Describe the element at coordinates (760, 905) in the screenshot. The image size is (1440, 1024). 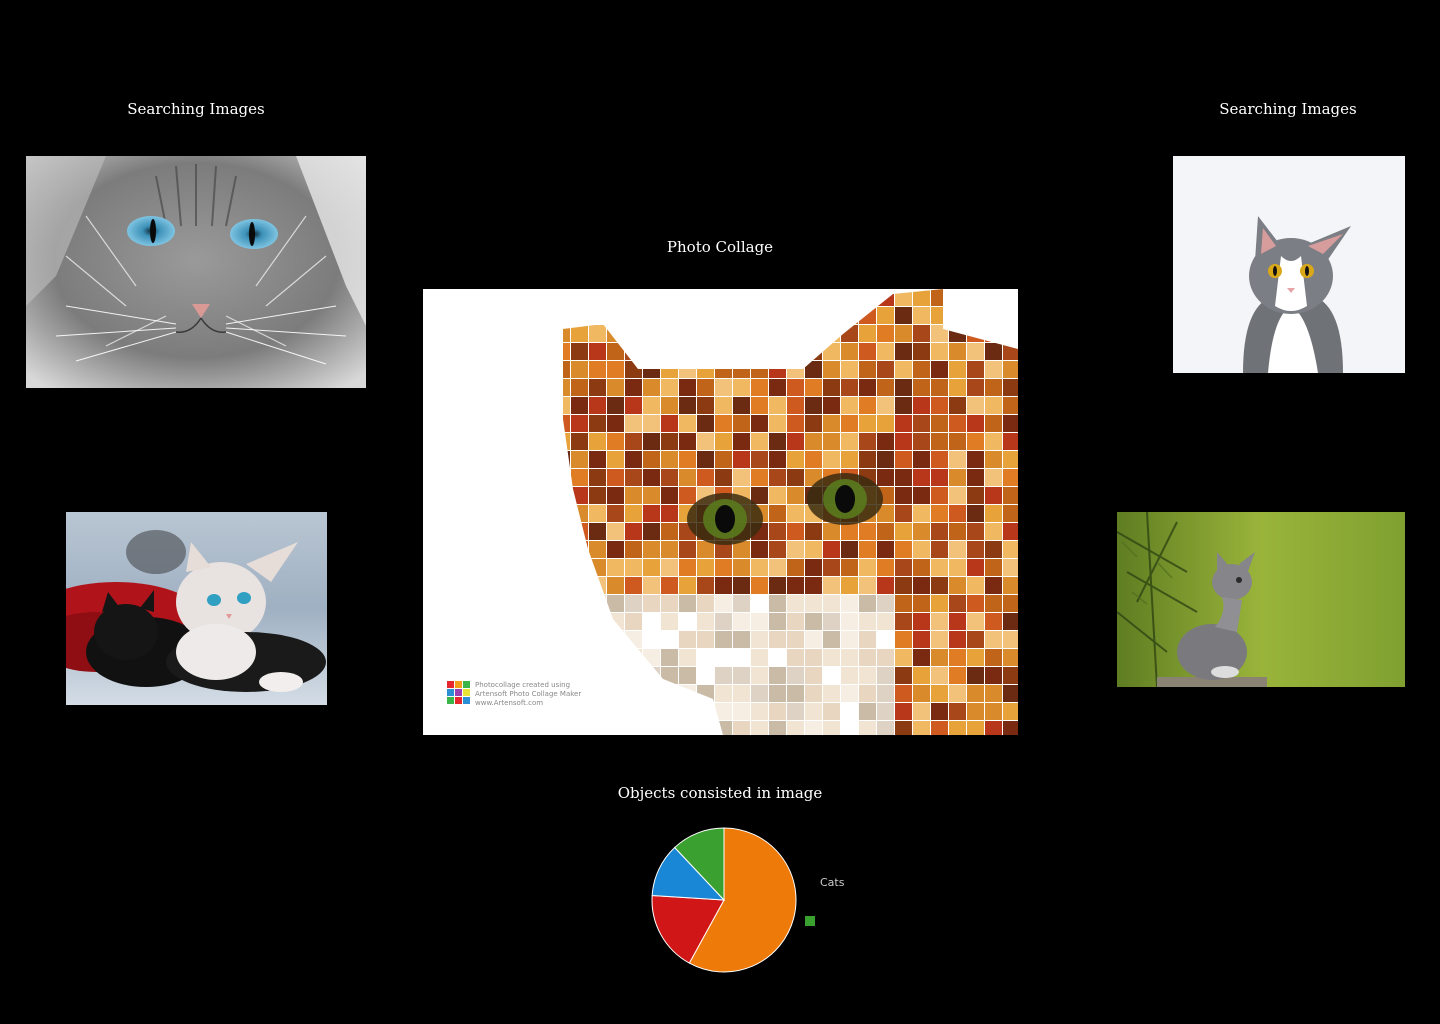
I see `objects-pie-chart: Cats` at that location.